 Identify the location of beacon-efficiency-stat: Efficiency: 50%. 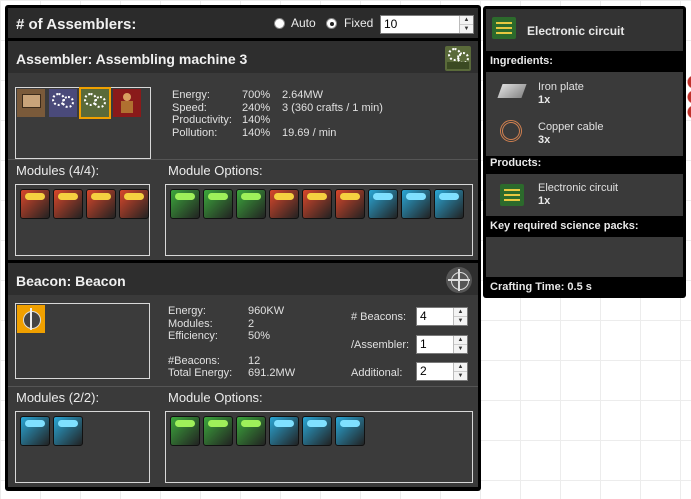
(219, 336).